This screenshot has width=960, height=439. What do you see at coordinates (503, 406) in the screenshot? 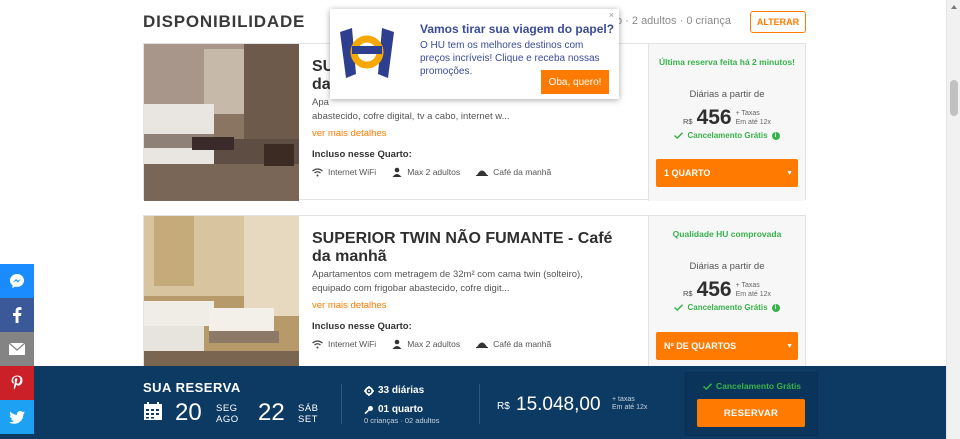
I see `total-currency: R$` at bounding box center [503, 406].